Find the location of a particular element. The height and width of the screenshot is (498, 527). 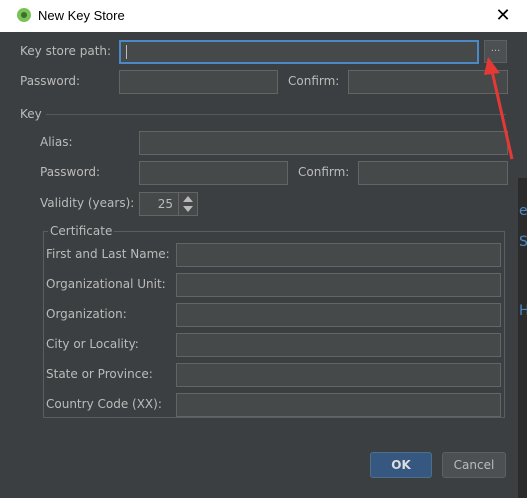

validity-spinner: 25 is located at coordinates (168, 204).